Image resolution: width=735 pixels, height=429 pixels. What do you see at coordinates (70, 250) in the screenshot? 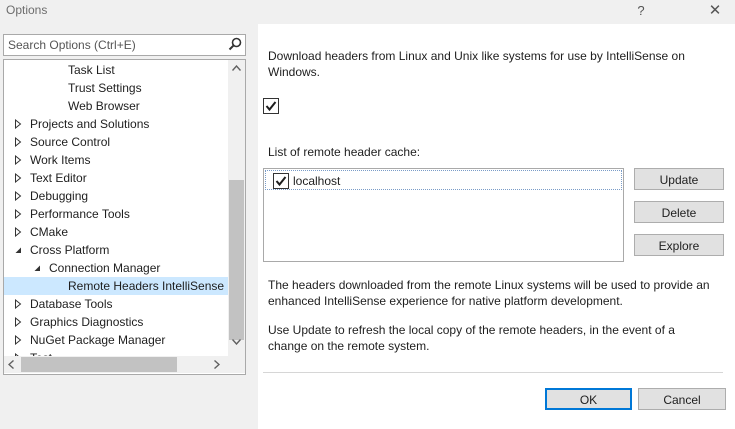
I see `tree-item-label: Cross Platform` at bounding box center [70, 250].